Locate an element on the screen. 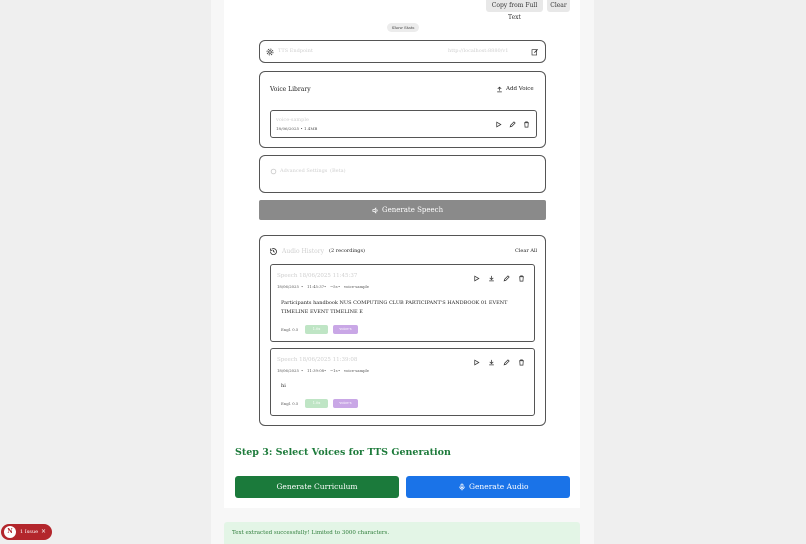 The height and width of the screenshot is (544, 806). voice-library-title: Voice Library is located at coordinates (290, 89).